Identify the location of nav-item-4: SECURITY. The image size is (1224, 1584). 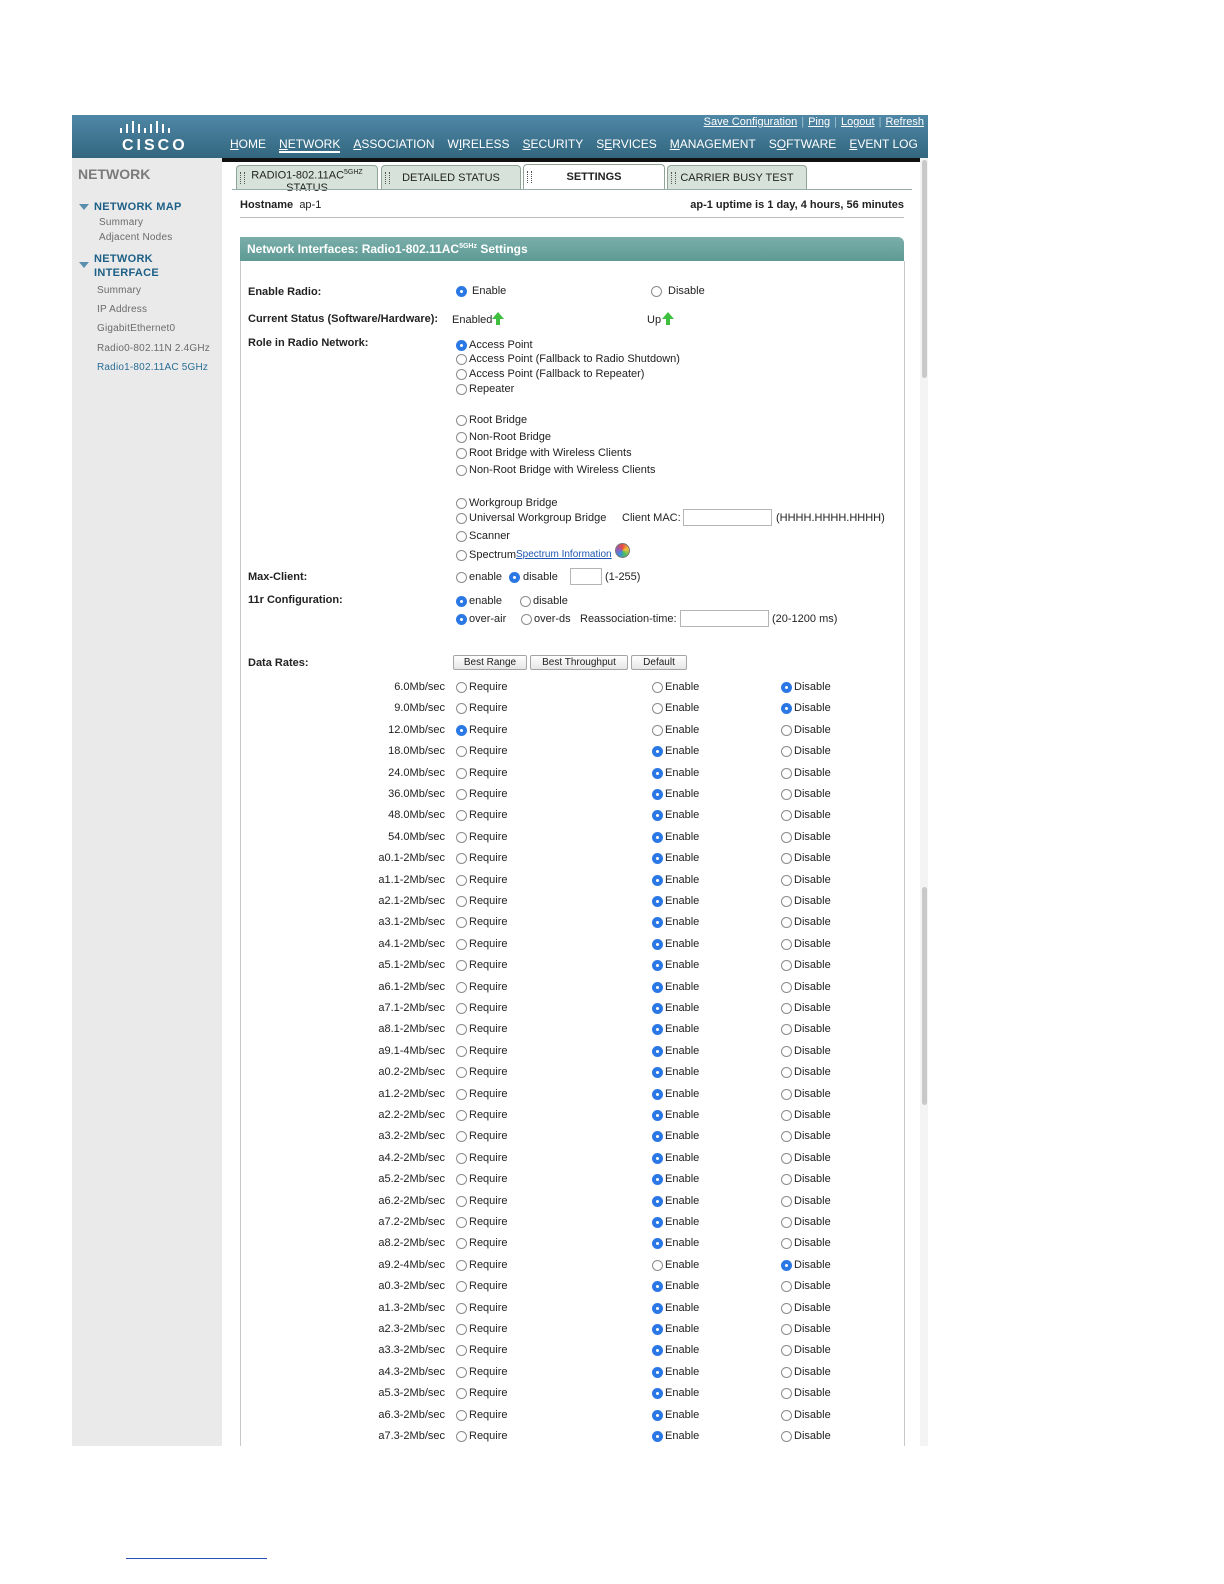
(553, 144).